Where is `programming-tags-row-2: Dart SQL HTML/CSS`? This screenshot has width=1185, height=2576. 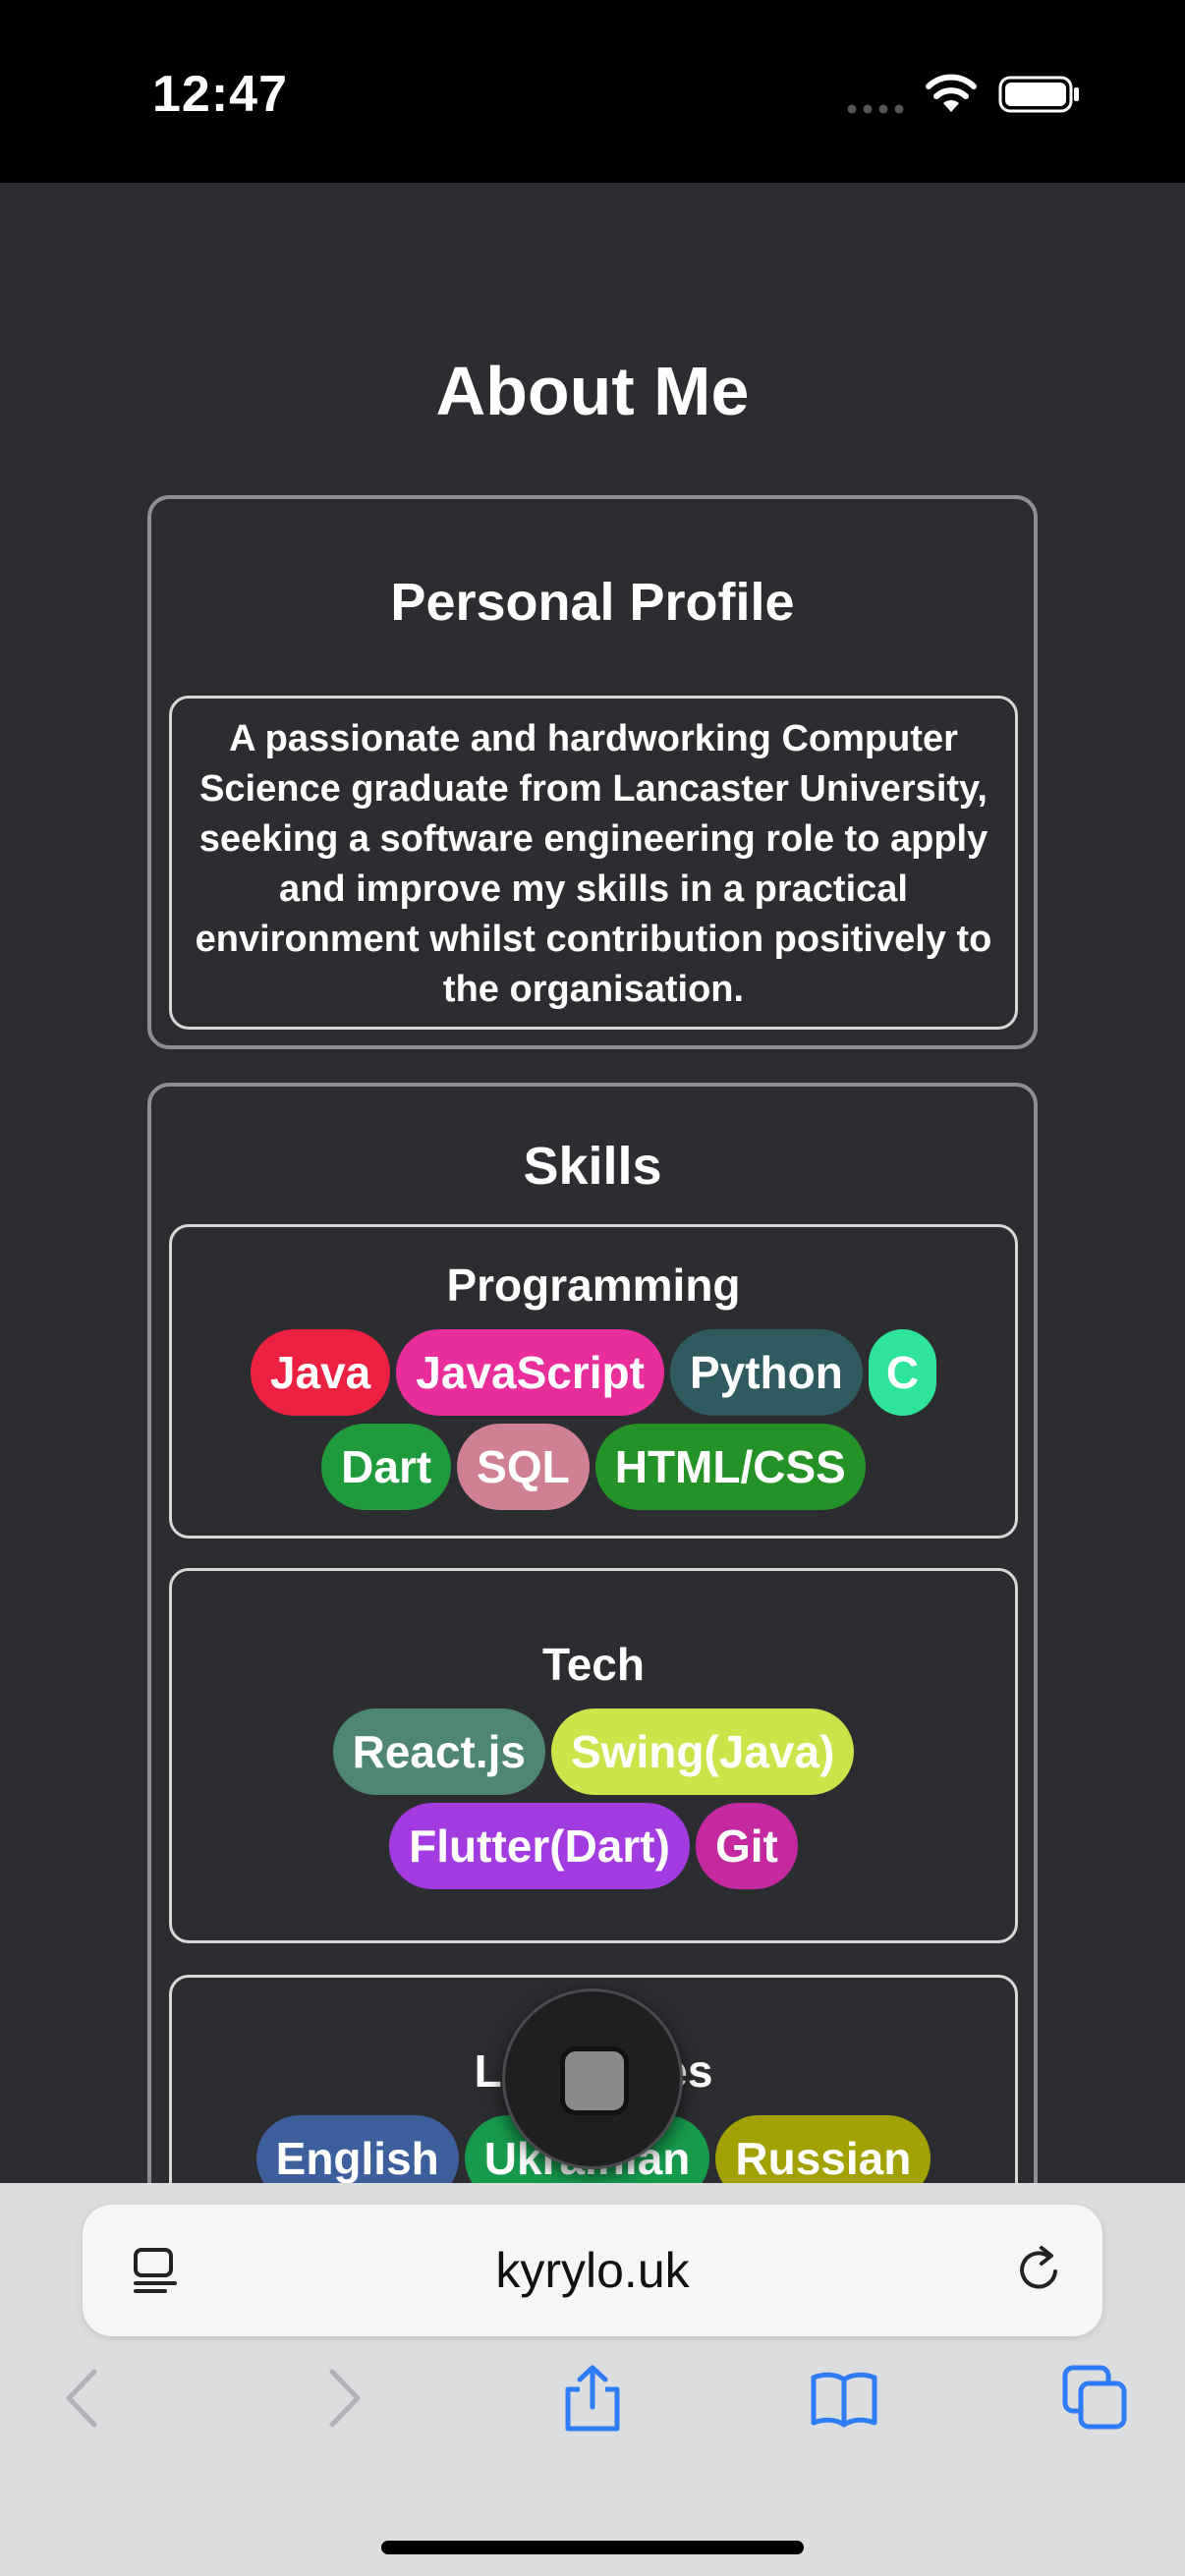
programming-tags-row-2: Dart SQL HTML/CSS is located at coordinates (594, 1467).